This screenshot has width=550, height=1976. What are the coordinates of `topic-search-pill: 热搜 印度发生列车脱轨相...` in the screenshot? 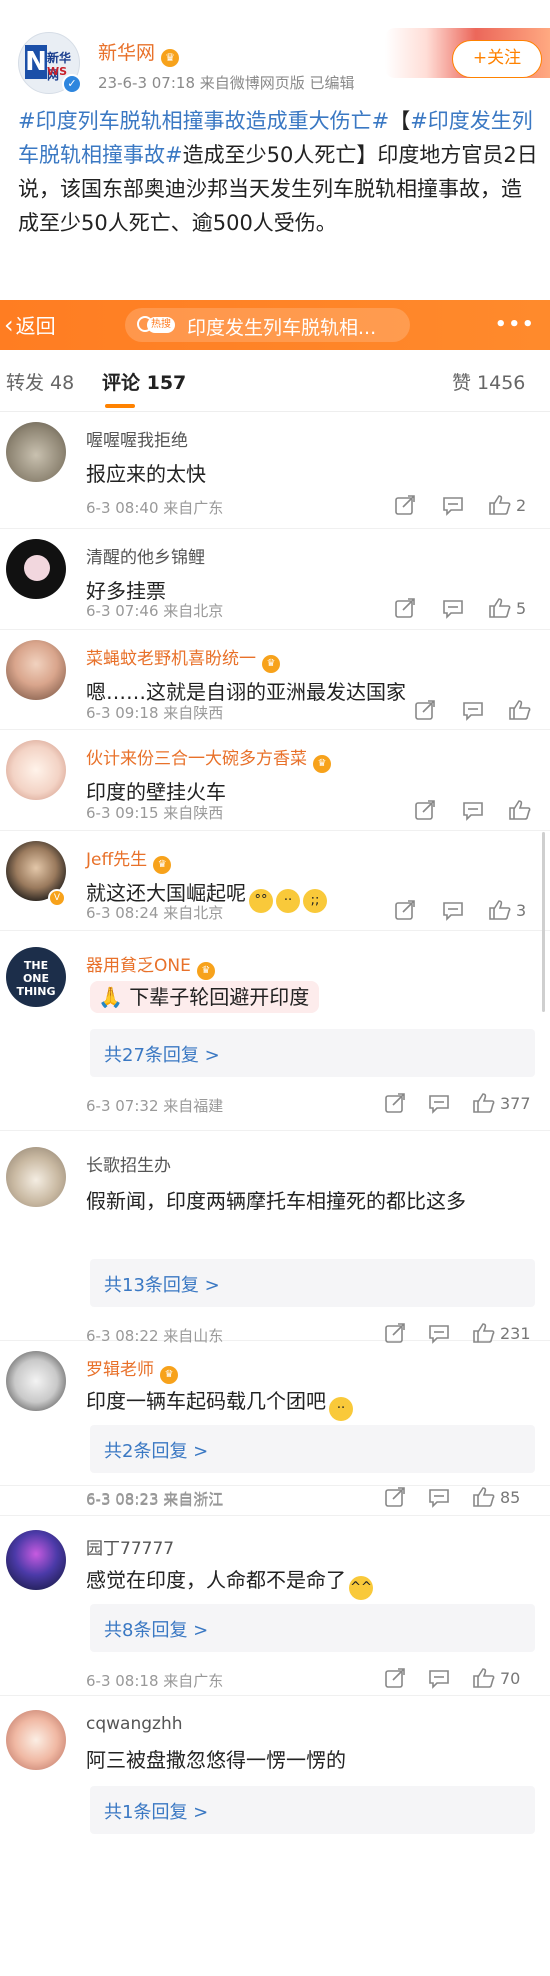 It's located at (267, 325).